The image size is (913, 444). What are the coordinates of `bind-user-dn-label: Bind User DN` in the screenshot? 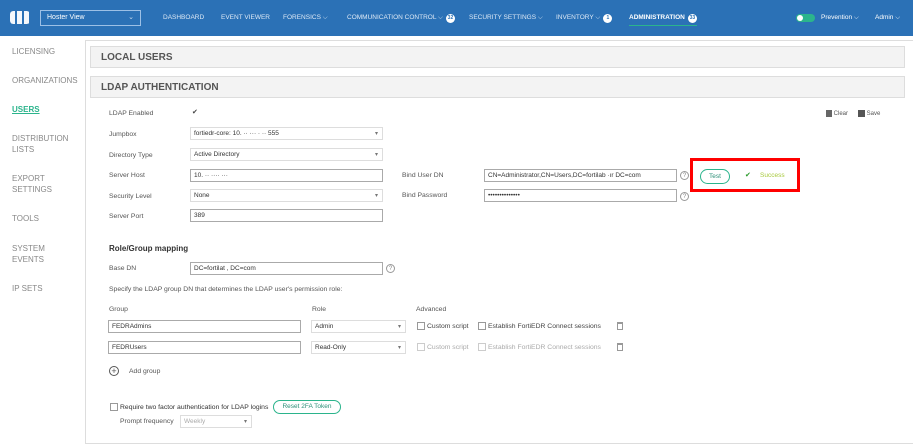 It's located at (423, 175).